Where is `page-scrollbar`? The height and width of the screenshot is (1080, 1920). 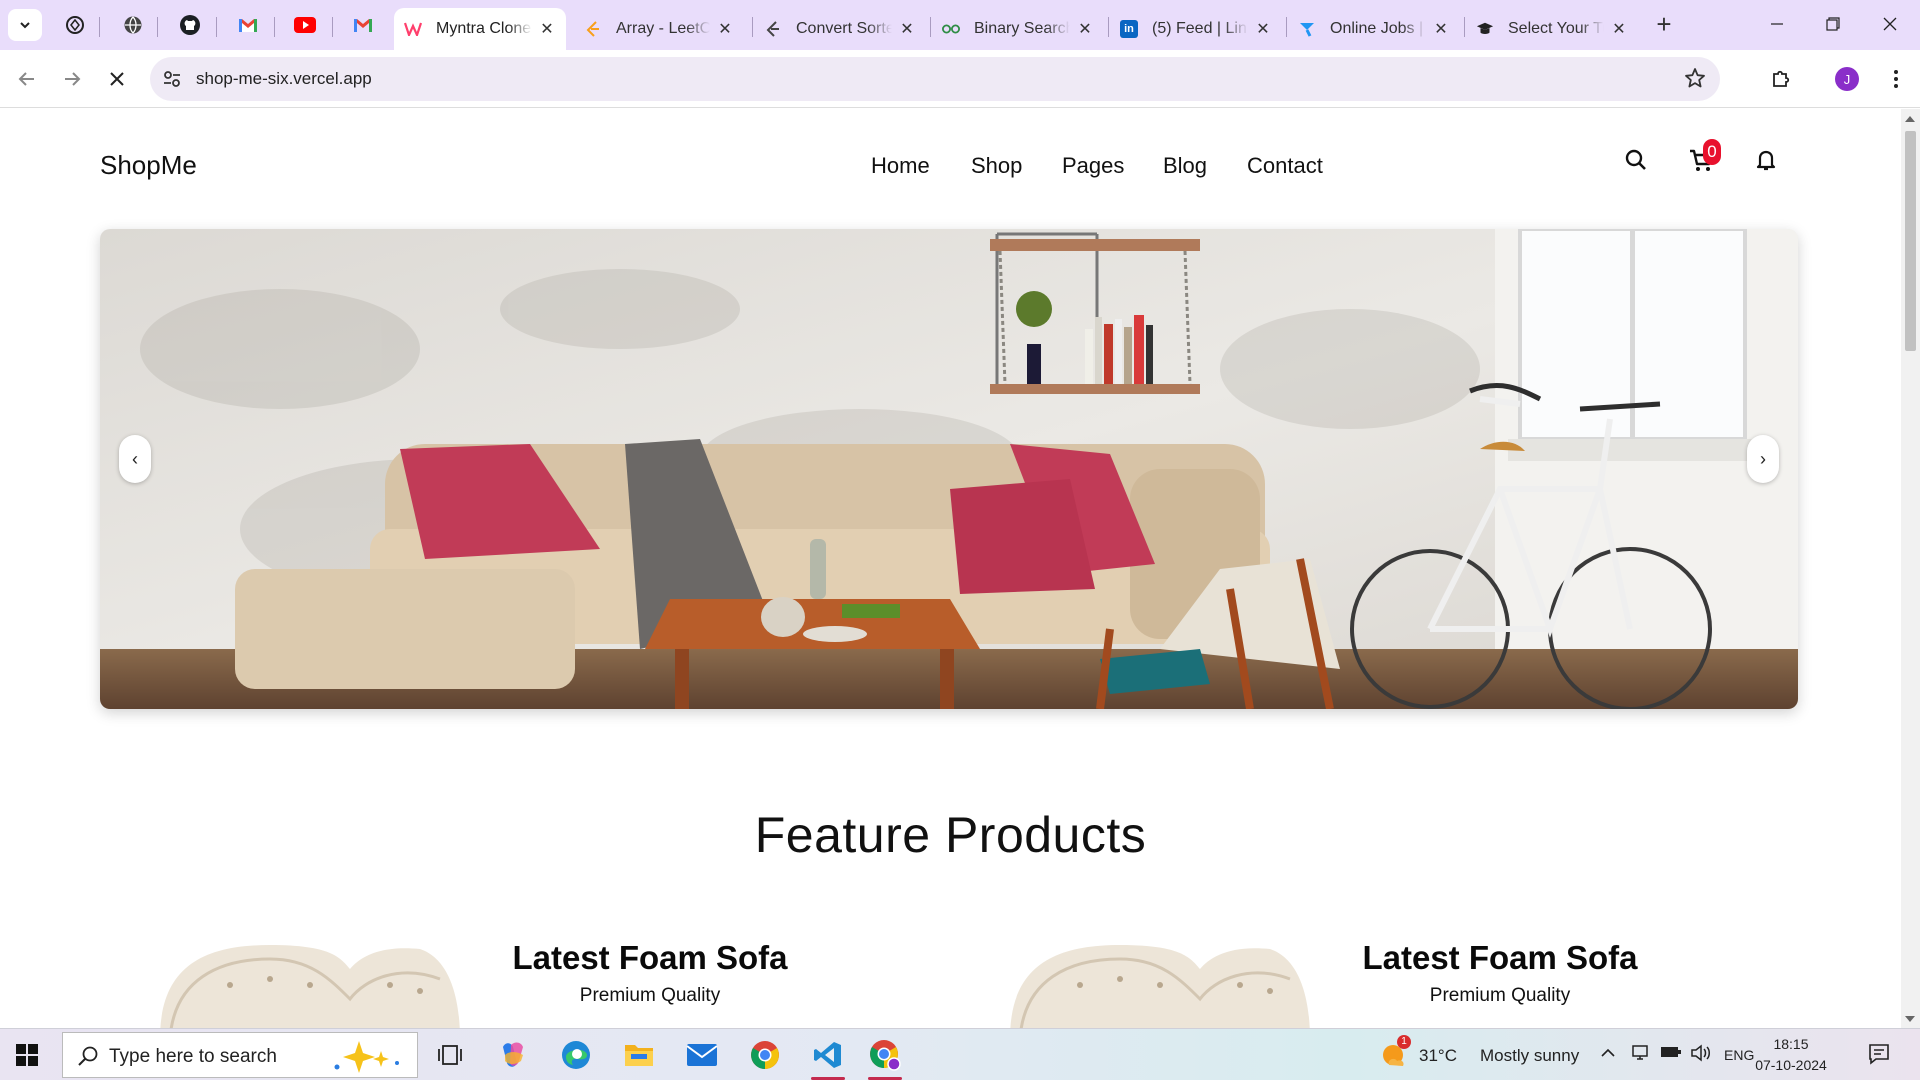
page-scrollbar is located at coordinates (1910, 568).